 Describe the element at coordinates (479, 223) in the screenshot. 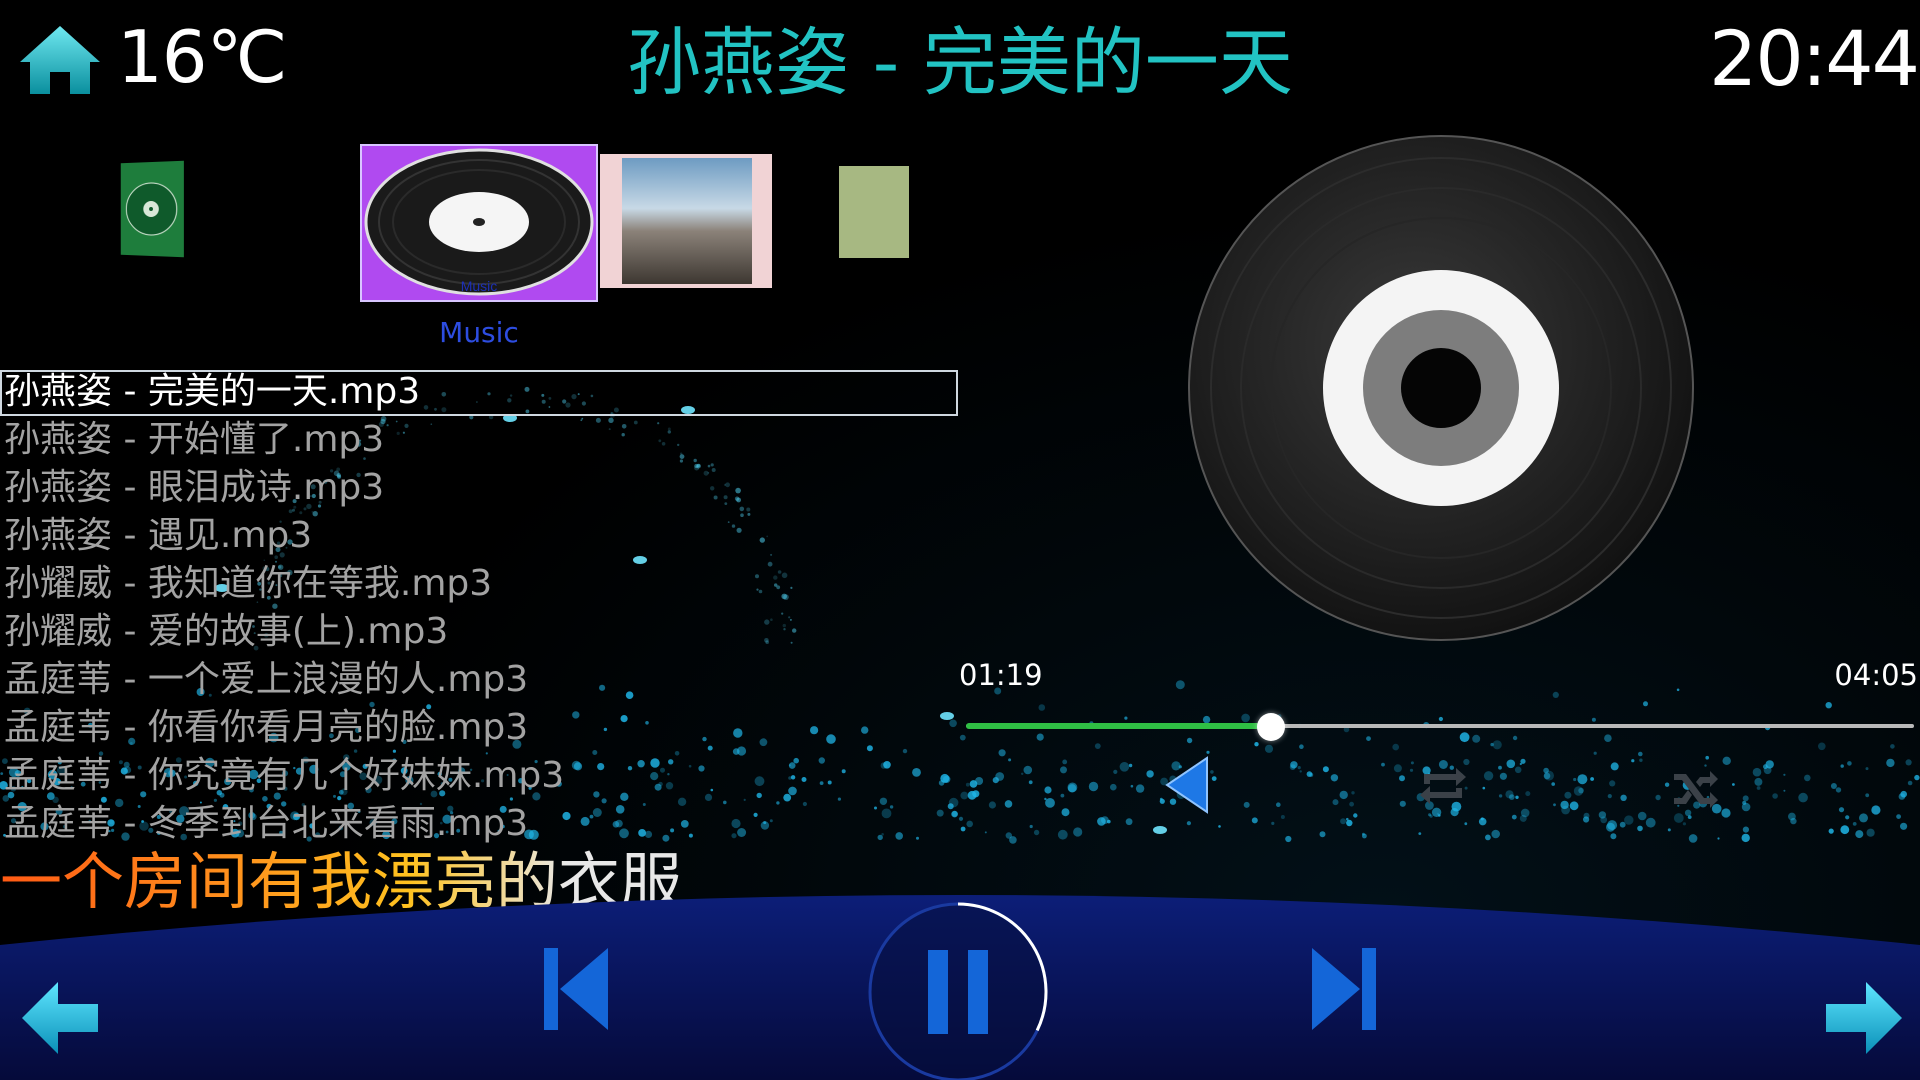

I see `music-folder-cover: Music` at that location.